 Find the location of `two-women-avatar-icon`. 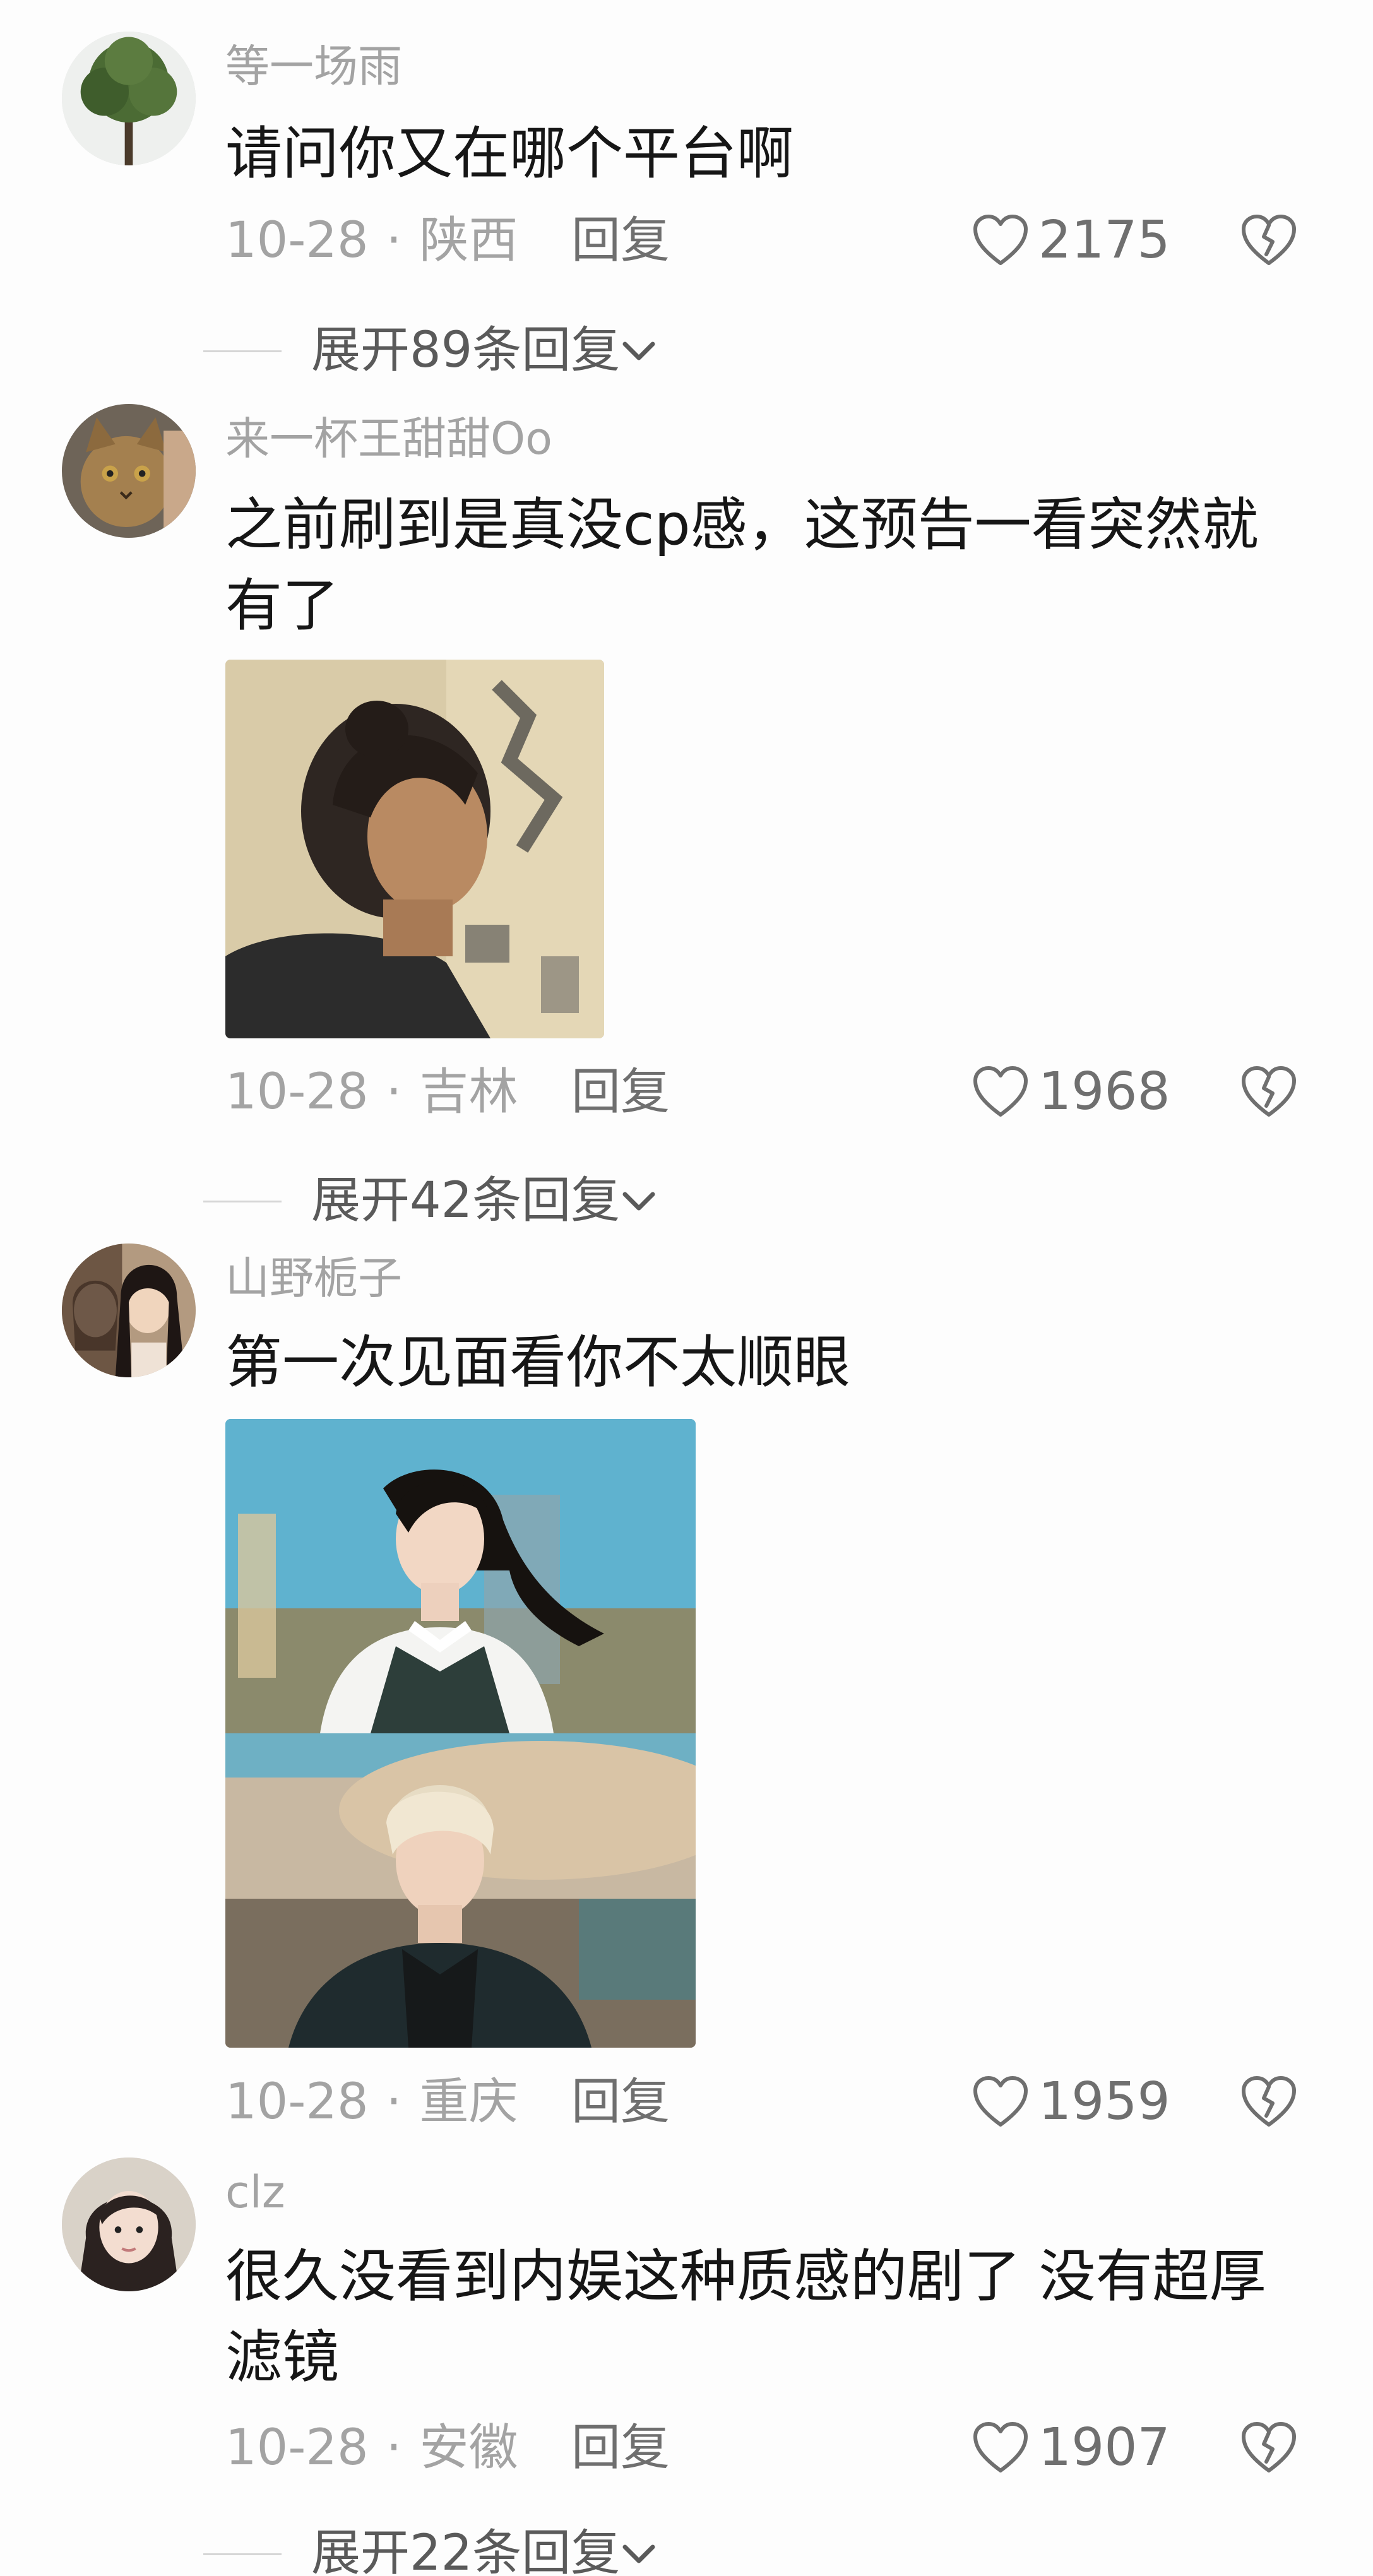

two-women-avatar-icon is located at coordinates (129, 1310).